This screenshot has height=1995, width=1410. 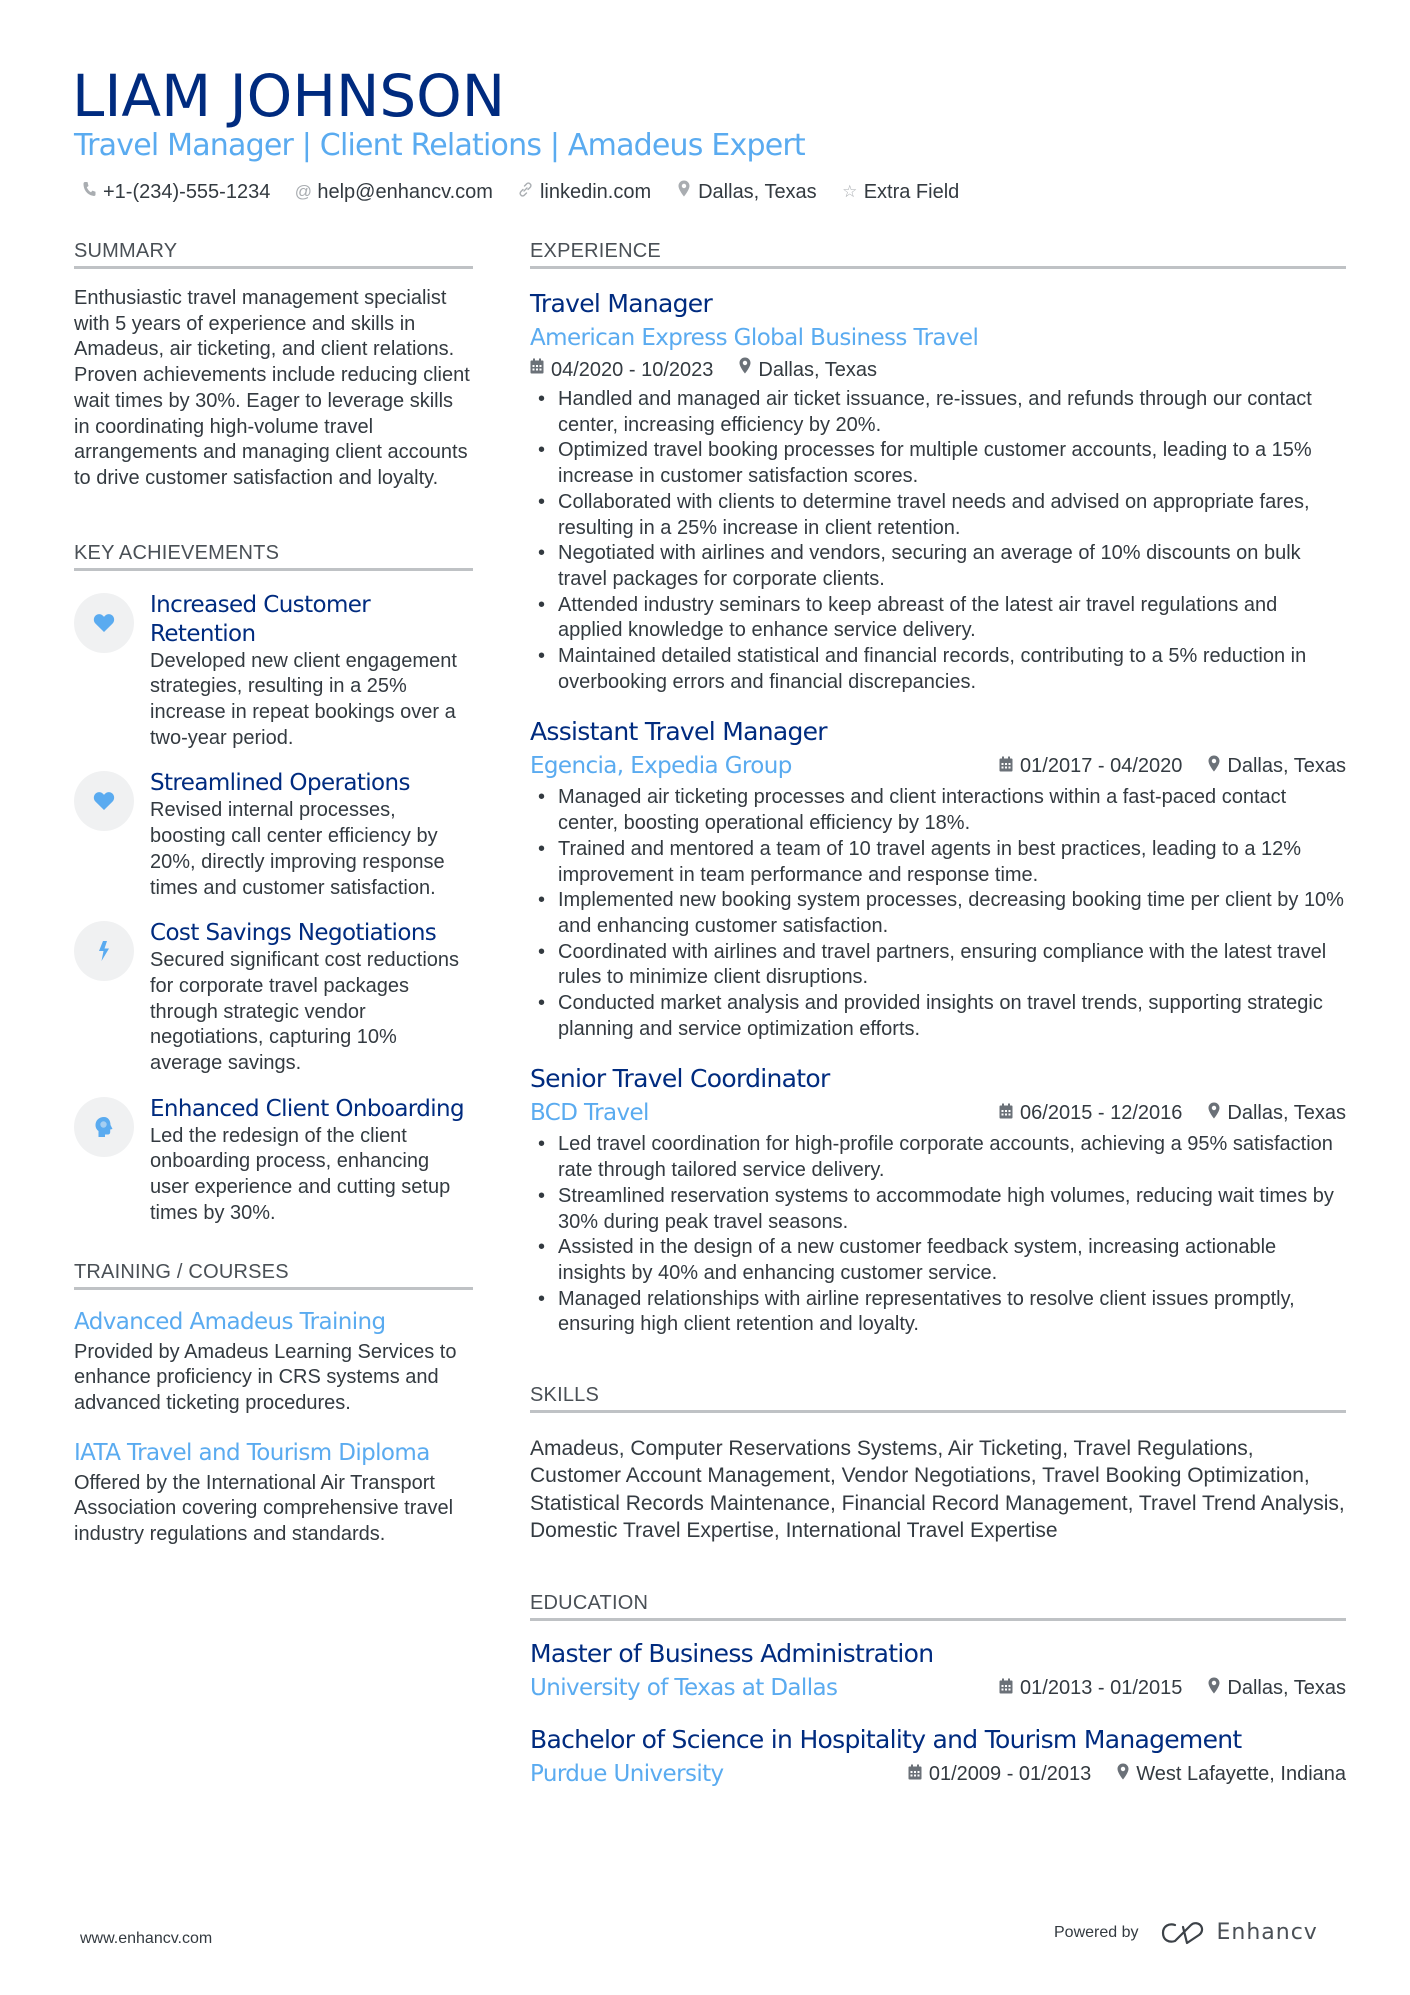 What do you see at coordinates (1101, 1687) in the screenshot?
I see `education-dates: 01/2013 - 01/2015` at bounding box center [1101, 1687].